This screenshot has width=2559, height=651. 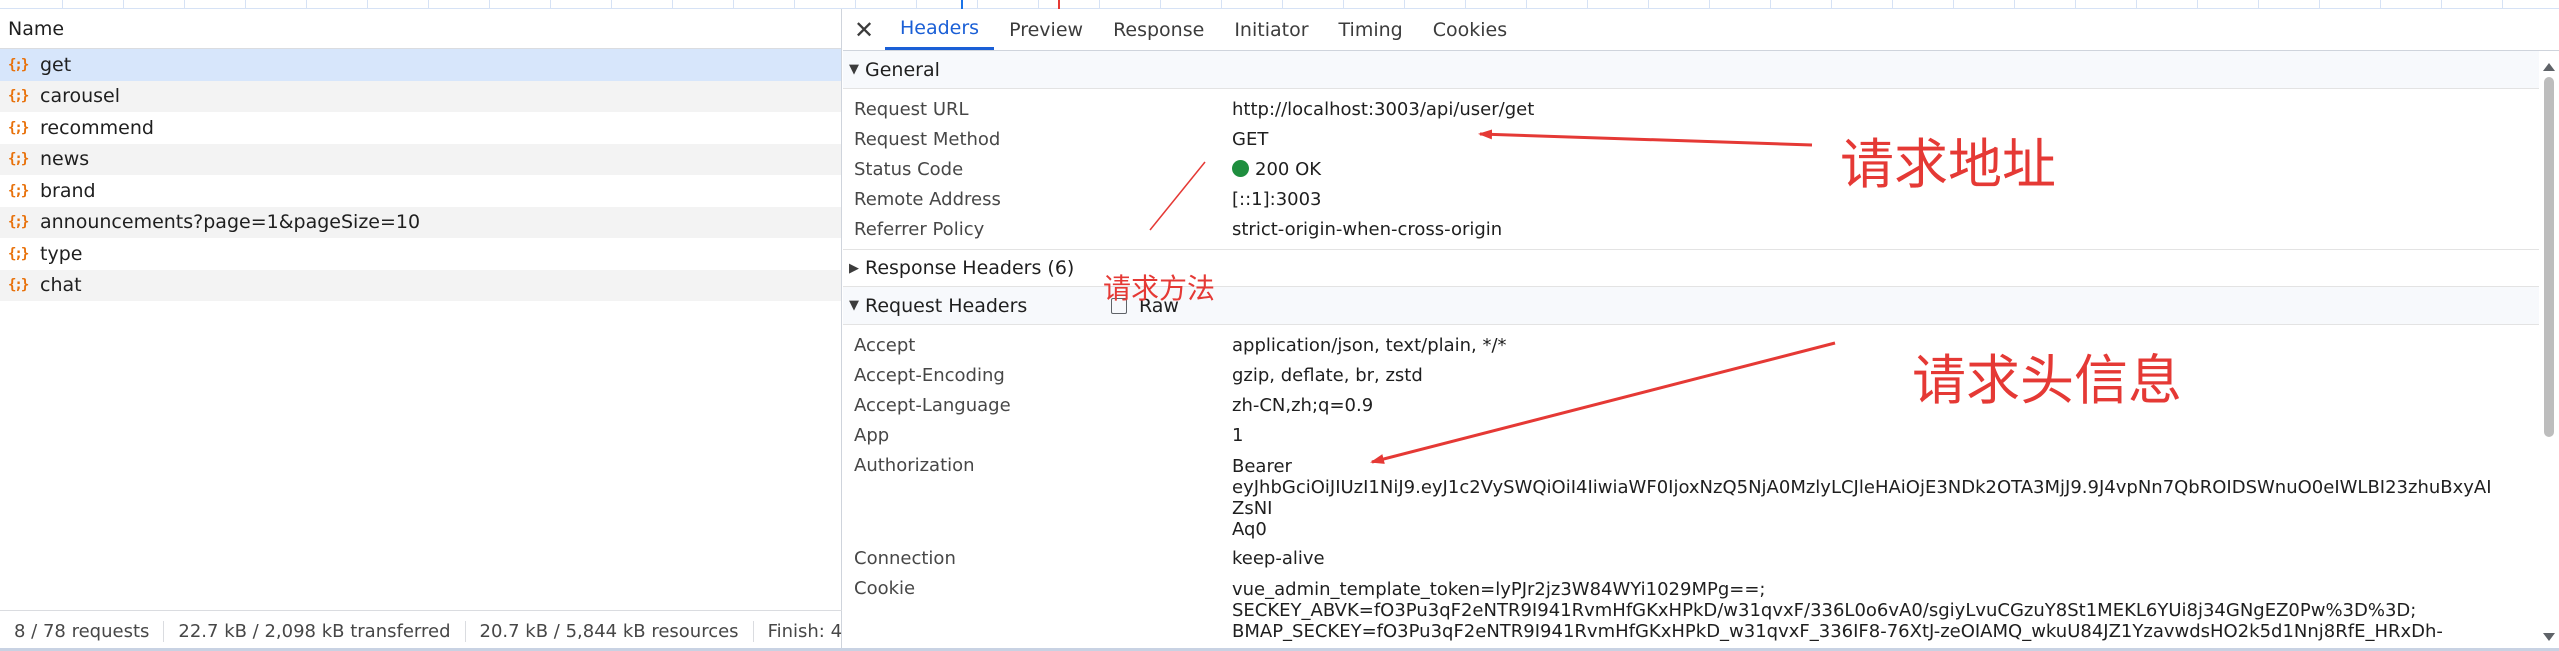 I want to click on annotation-arrows, so click(x=1492, y=296).